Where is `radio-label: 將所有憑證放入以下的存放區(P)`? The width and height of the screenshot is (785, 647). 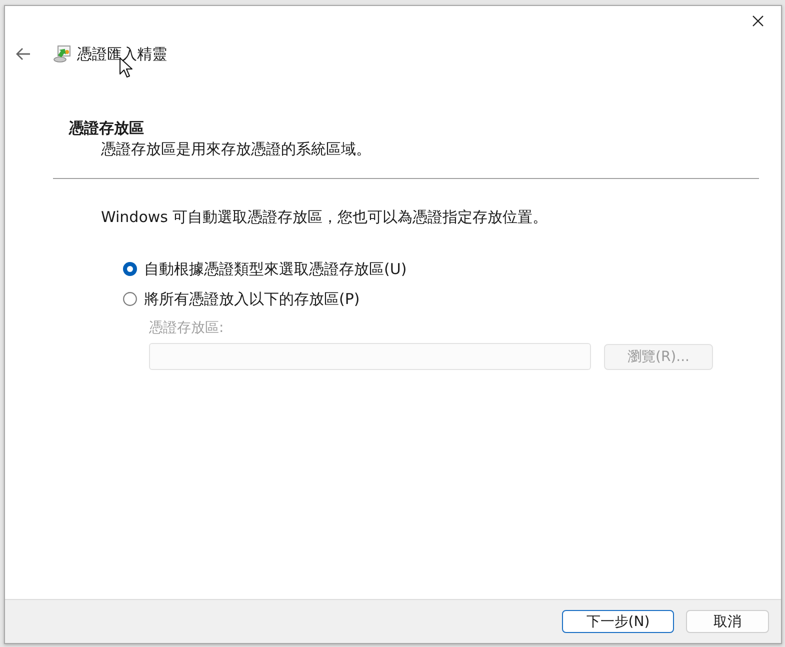 radio-label: 將所有憑證放入以下的存放區(P) is located at coordinates (252, 299).